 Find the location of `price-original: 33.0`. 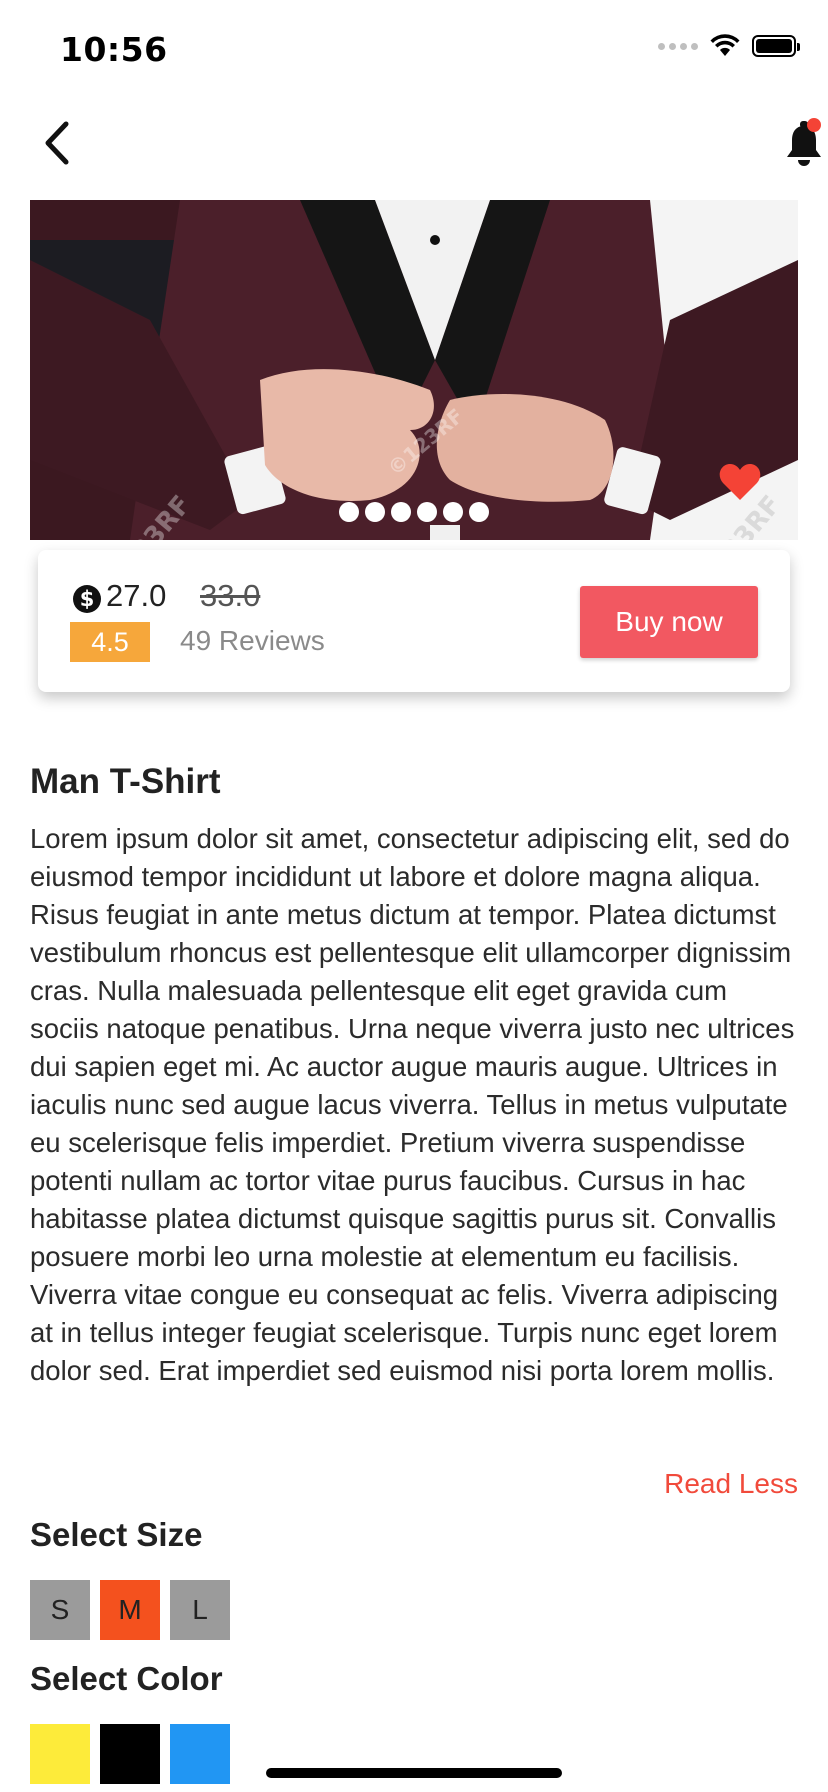

price-original: 33.0 is located at coordinates (230, 595).